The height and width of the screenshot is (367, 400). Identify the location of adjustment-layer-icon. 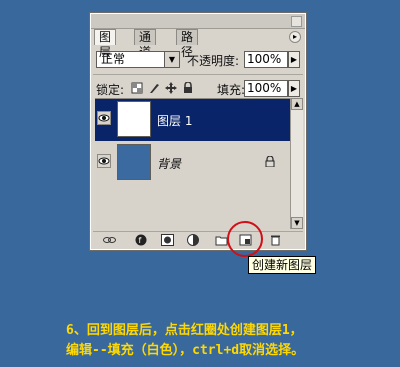
(193, 240).